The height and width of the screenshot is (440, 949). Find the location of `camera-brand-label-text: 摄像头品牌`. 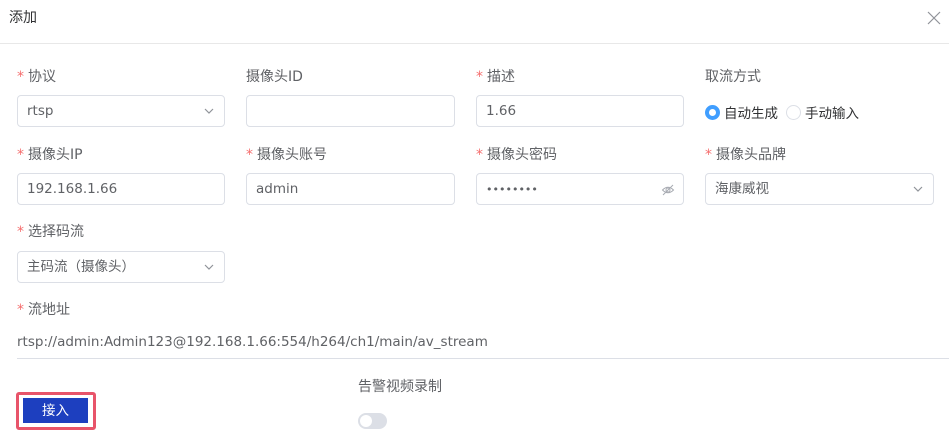

camera-brand-label-text: 摄像头品牌 is located at coordinates (751, 155).